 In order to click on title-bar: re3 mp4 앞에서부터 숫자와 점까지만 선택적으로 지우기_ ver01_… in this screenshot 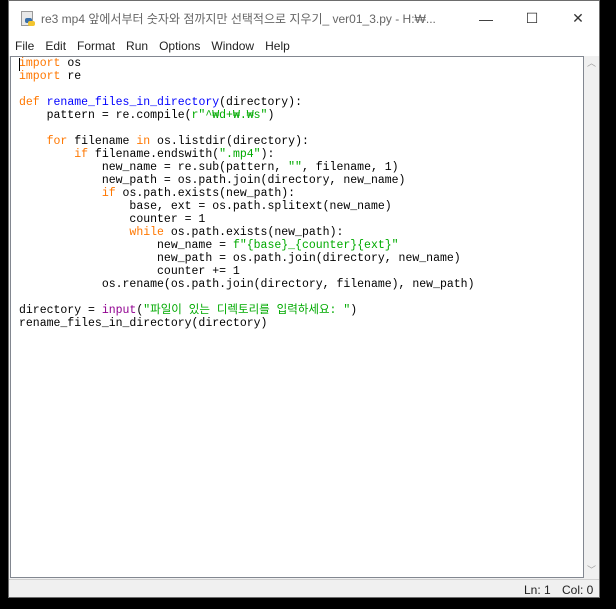, I will do `click(304, 18)`.